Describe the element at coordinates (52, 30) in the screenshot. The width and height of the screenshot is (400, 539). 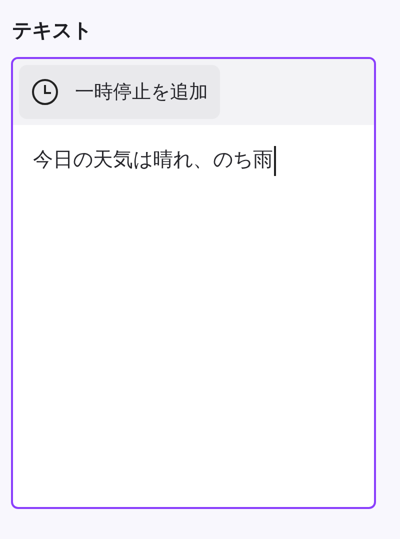
I see `field-label: テキスト` at that location.